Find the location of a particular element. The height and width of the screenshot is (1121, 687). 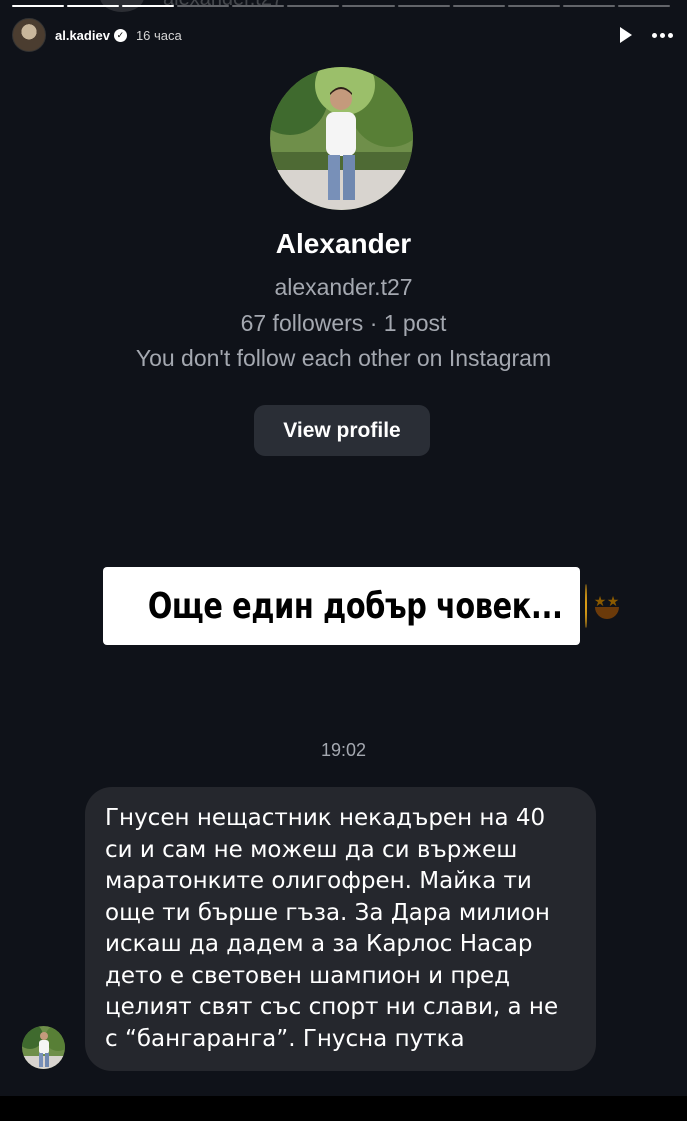

text-sticker: Още един добър човек... ★ ★ is located at coordinates (361, 606).